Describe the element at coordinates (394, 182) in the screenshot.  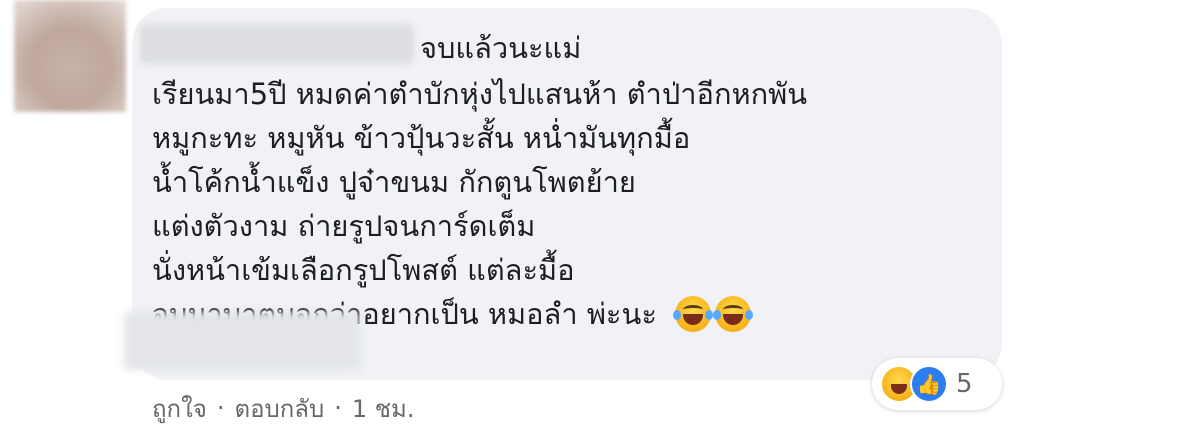
I see `comment-line: น้ำโค้กน้ำแข็ง ปูจ๋าขนม กักตูนโพตย้าย` at that location.